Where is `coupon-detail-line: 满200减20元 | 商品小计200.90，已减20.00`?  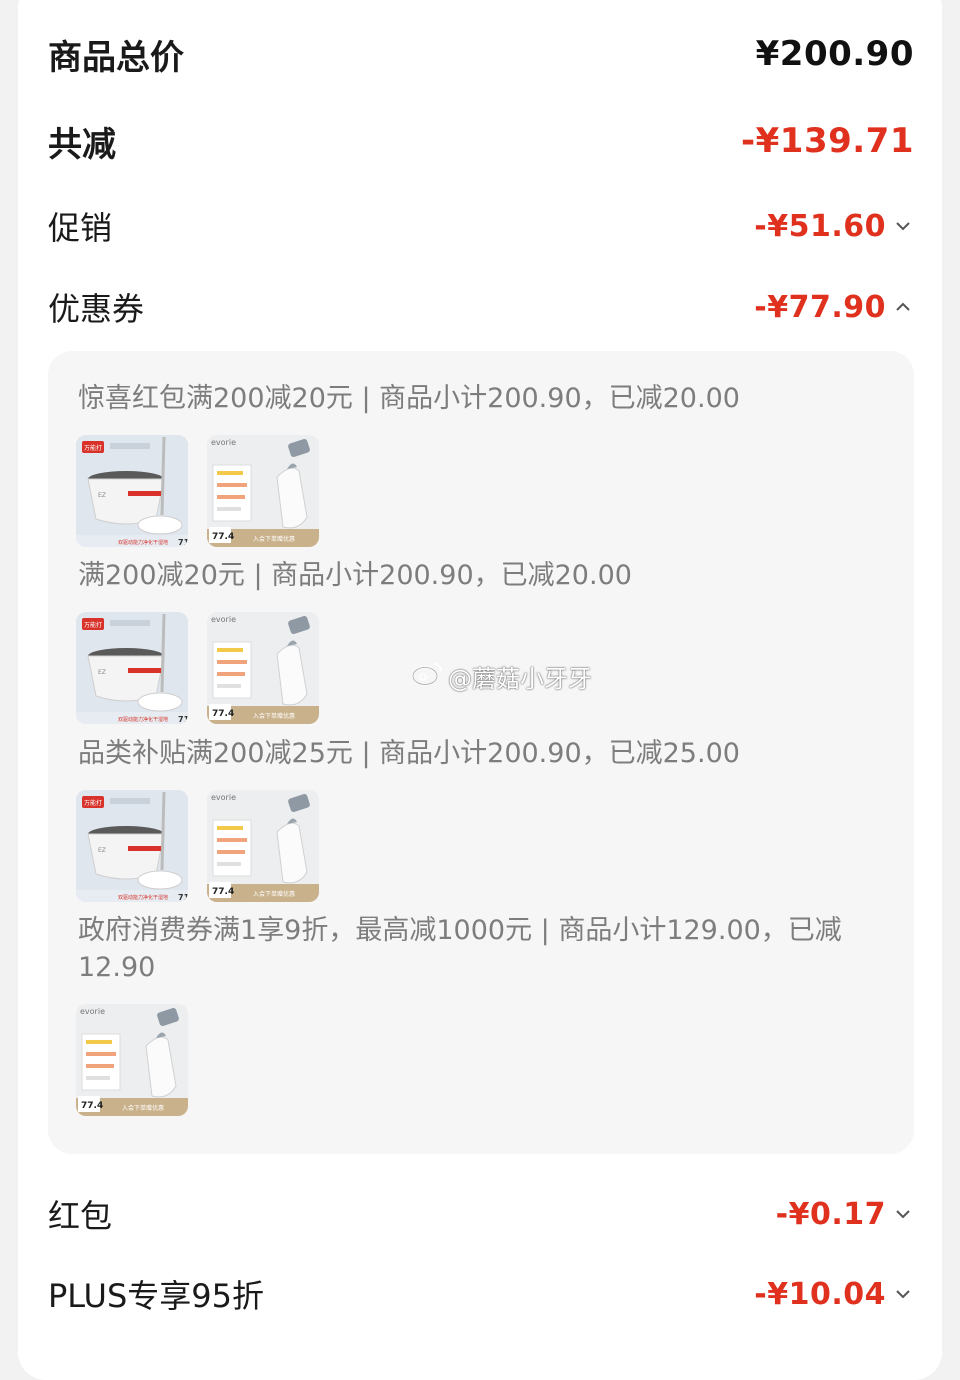 coupon-detail-line: 满200减20元 | 商品小计200.90，已减20.00 is located at coordinates (355, 575).